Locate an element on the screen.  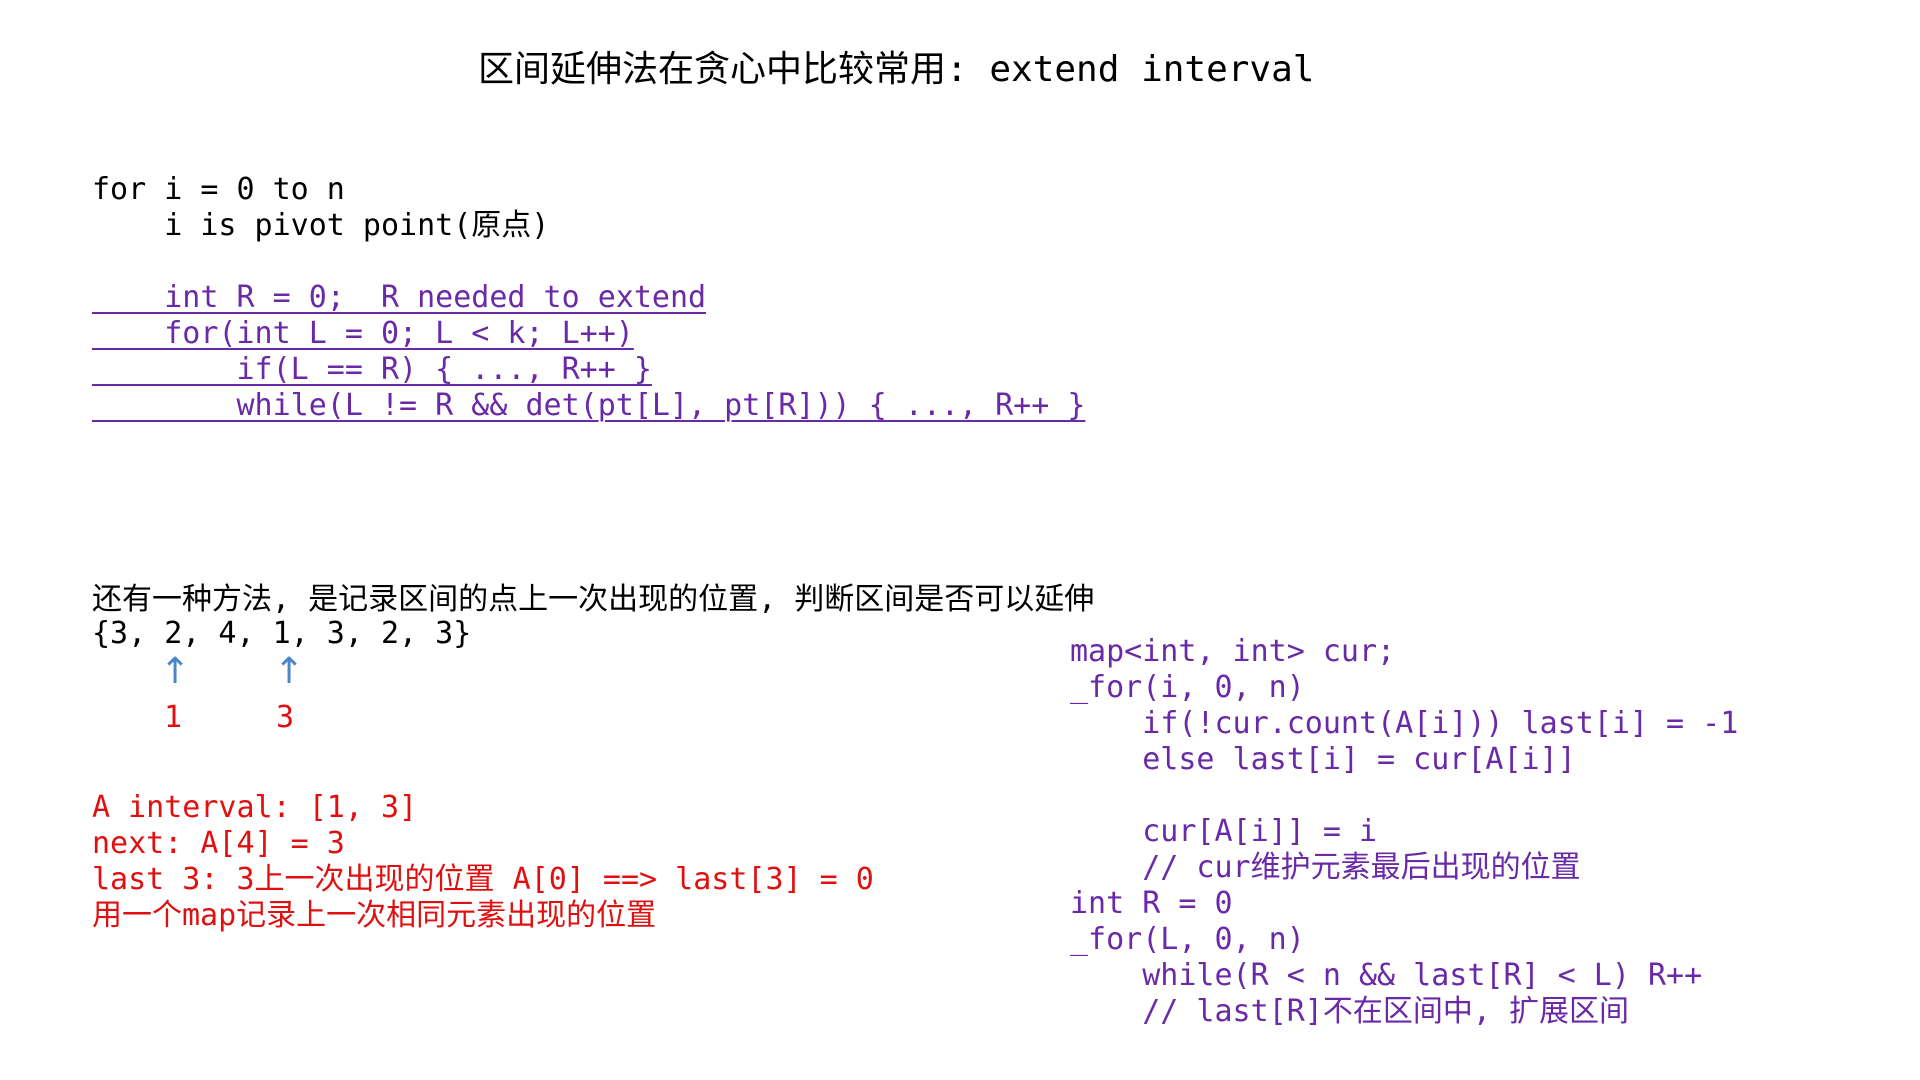
code-line-for-loop: for i = 0 to n is located at coordinates (218, 189).